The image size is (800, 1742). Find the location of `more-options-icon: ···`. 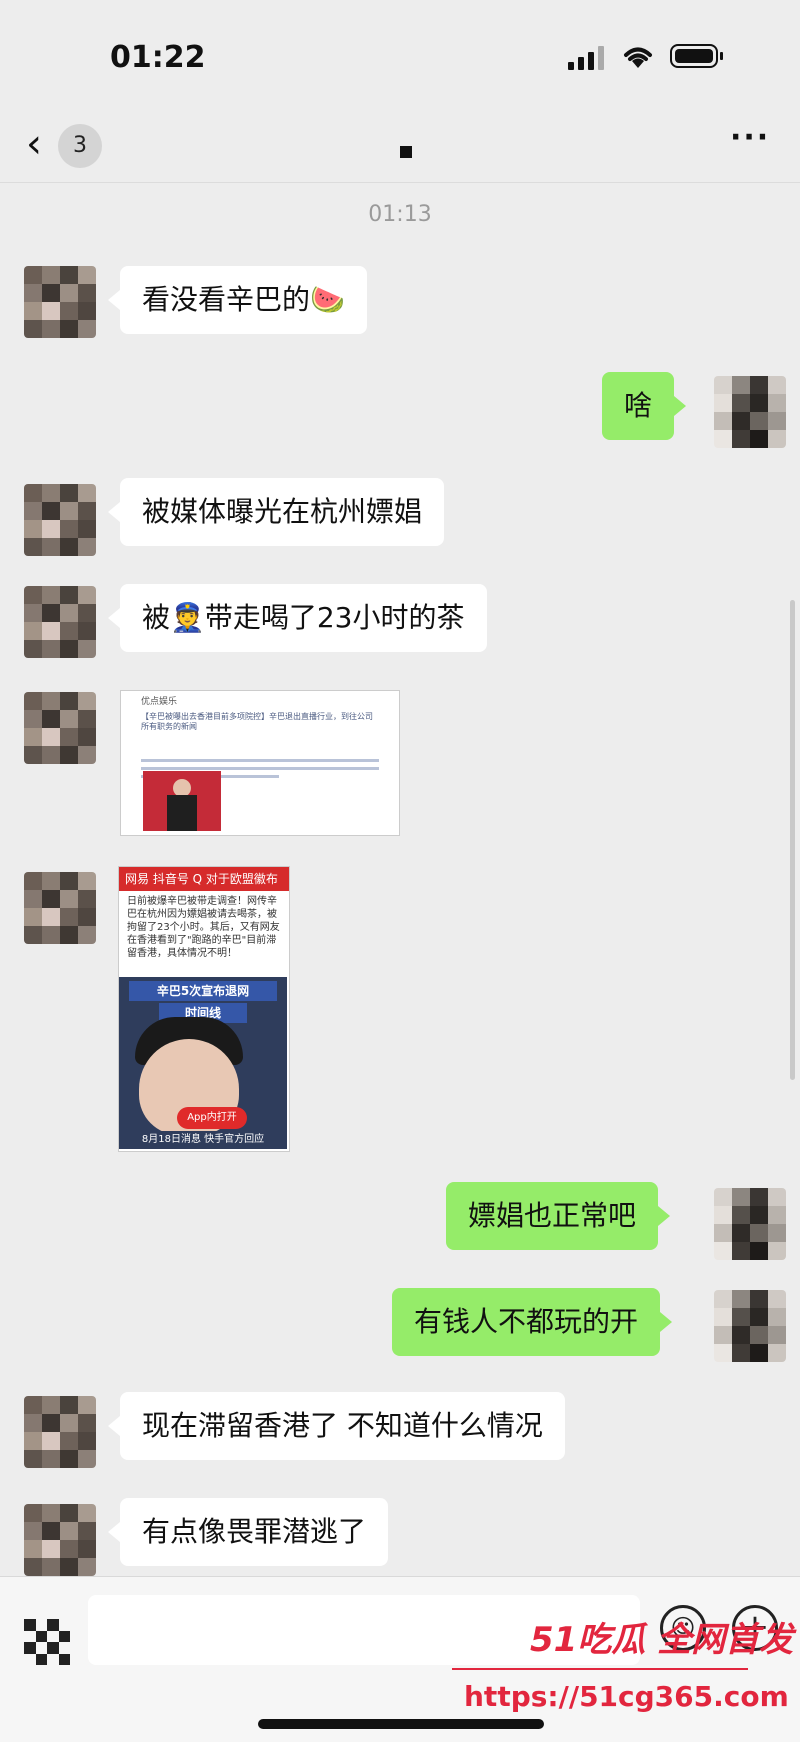

more-options-icon: ··· is located at coordinates (750, 137).